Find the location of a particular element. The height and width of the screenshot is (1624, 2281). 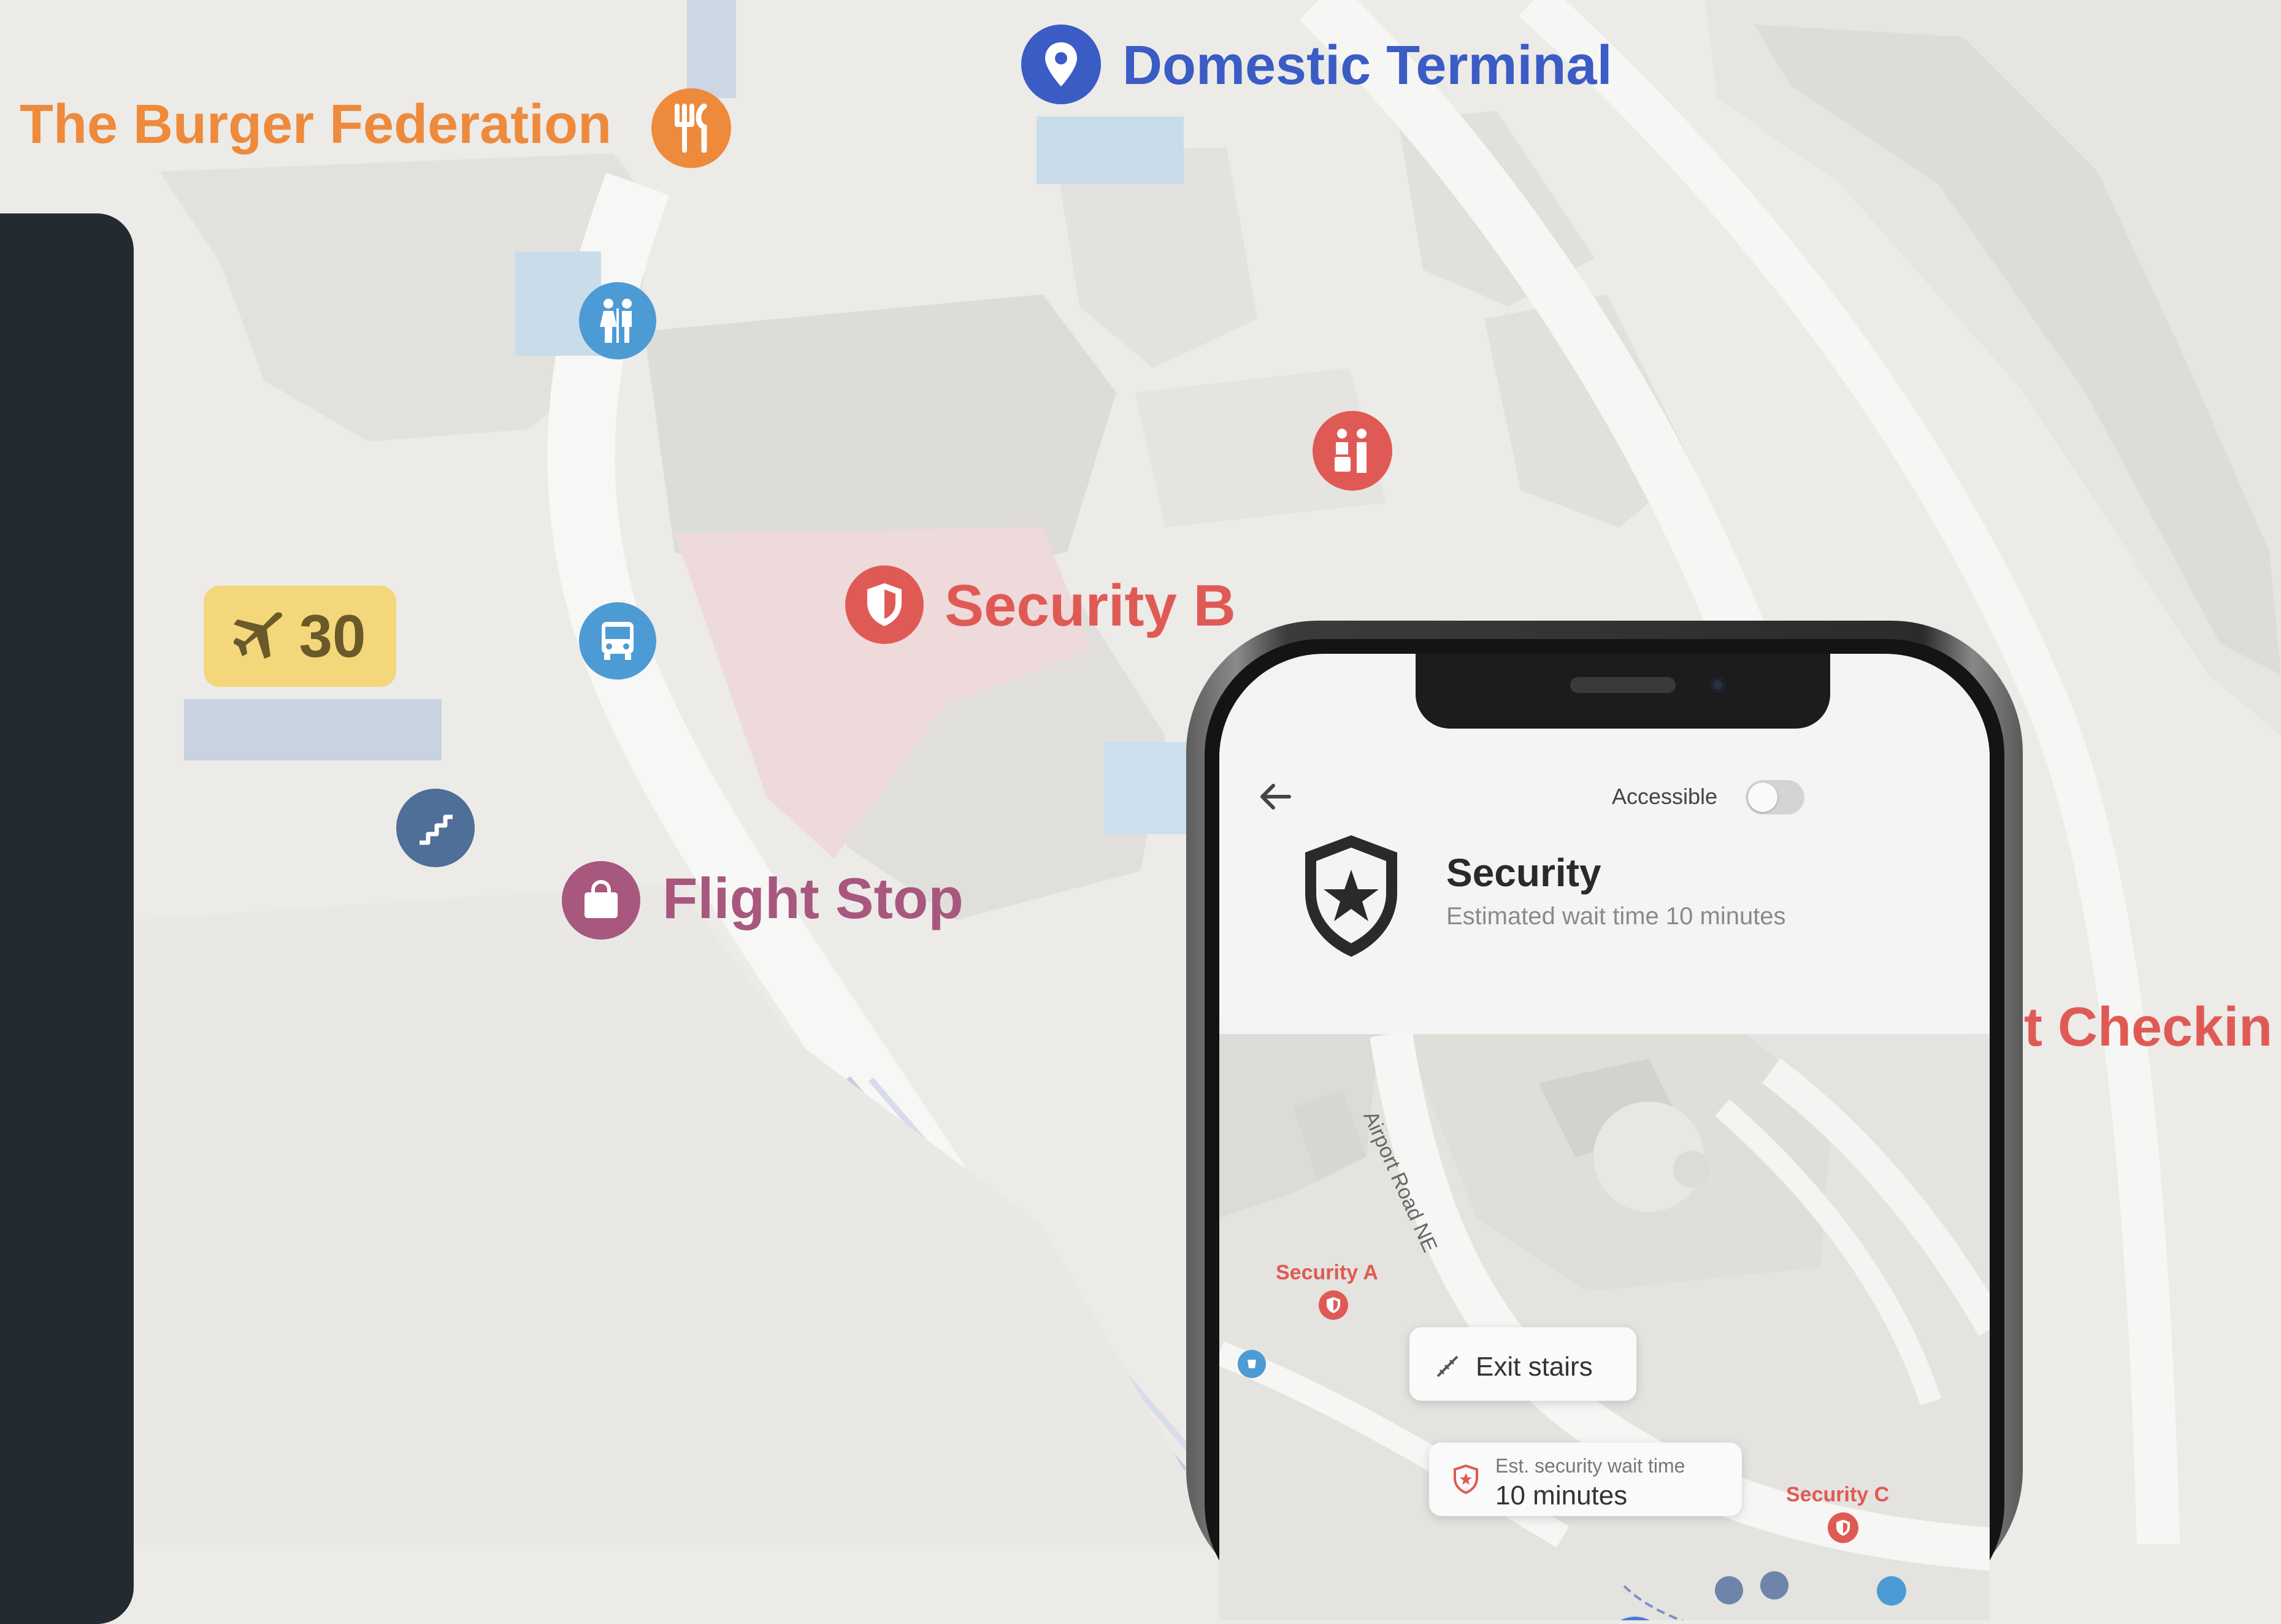

phone-camera is located at coordinates (1718, 685).